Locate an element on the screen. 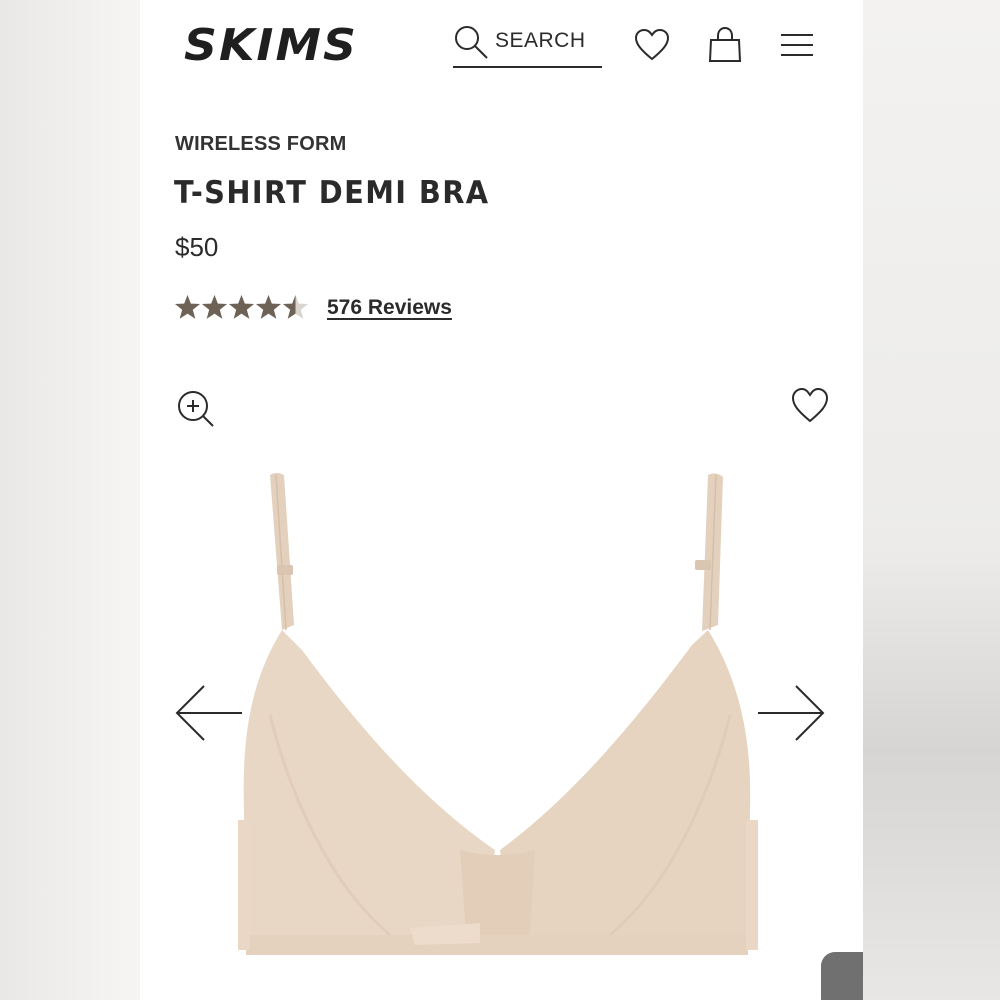 Image resolution: width=1000 pixels, height=1000 pixels. reviews-link: 576 Reviews is located at coordinates (389, 308).